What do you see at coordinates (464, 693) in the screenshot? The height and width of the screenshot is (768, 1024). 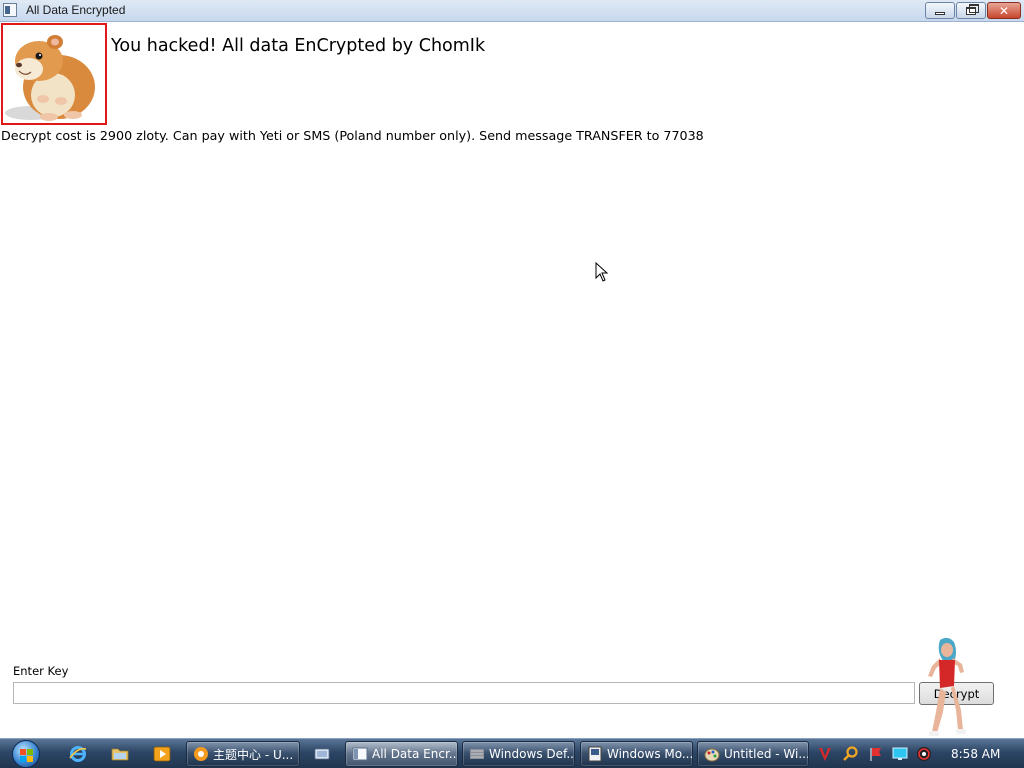 I see `key-input` at bounding box center [464, 693].